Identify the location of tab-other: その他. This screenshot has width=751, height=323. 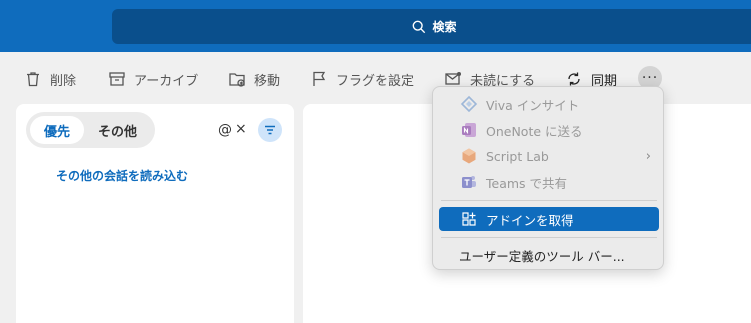
(117, 130).